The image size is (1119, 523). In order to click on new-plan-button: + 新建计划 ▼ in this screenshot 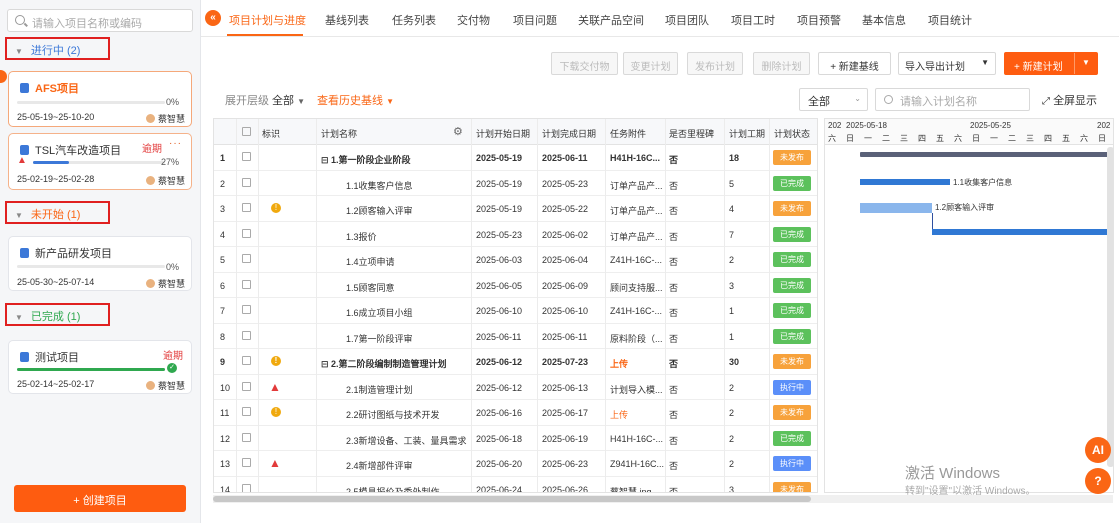, I will do `click(1051, 63)`.